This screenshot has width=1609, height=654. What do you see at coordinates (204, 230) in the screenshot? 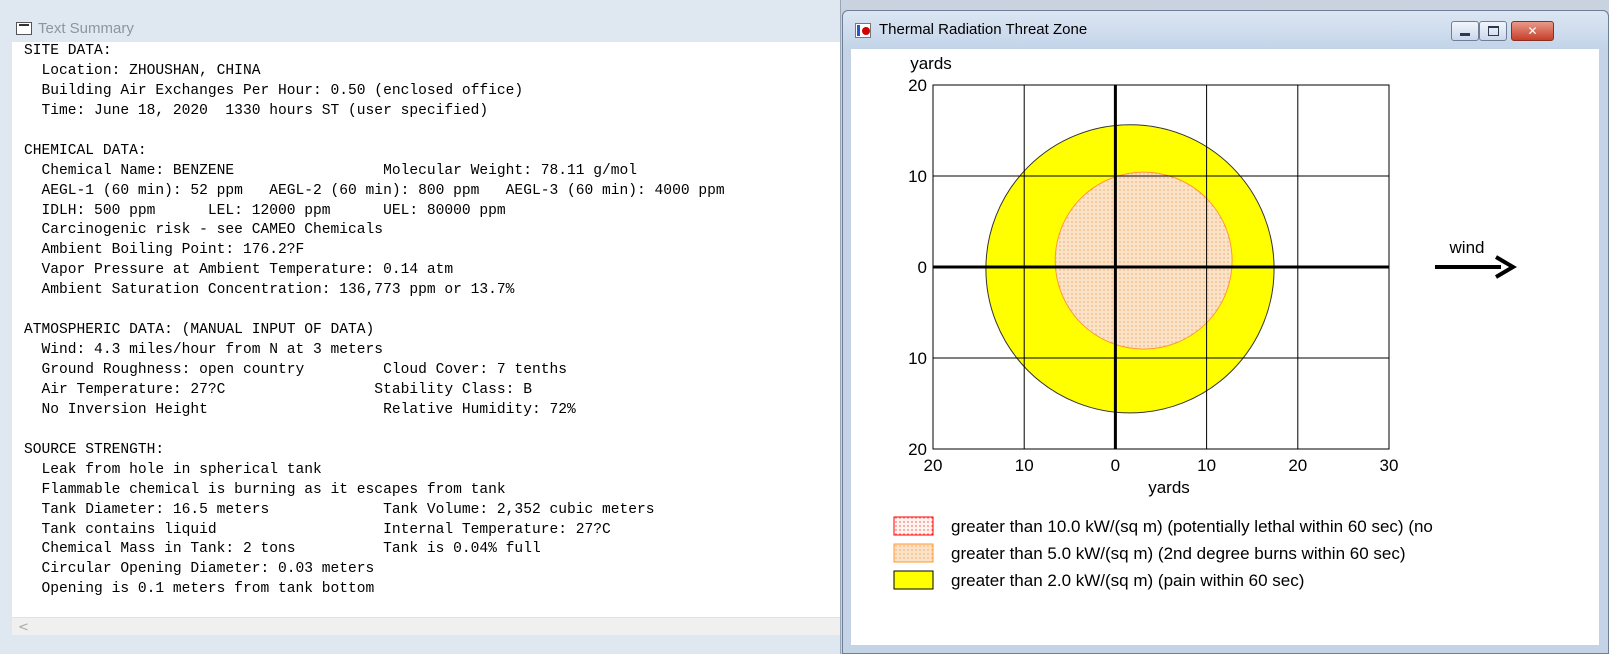
I see `summary-line: Carcinogenic risk - see CAMEO Chemicals` at bounding box center [204, 230].